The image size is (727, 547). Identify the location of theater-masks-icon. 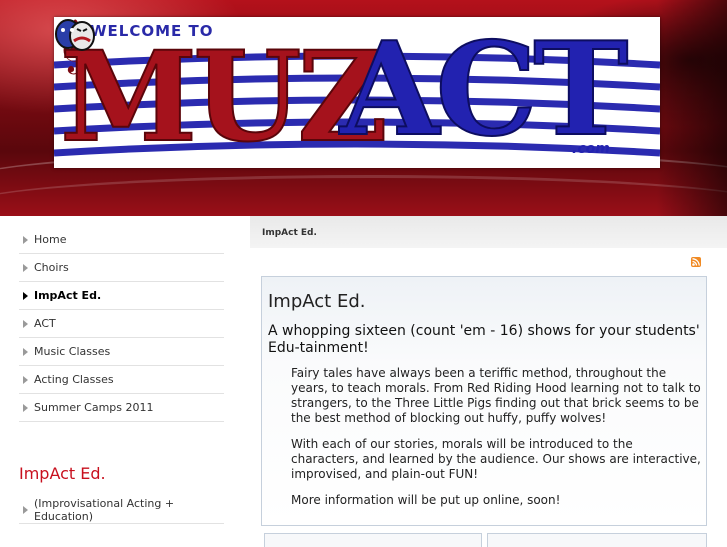
(75, 35).